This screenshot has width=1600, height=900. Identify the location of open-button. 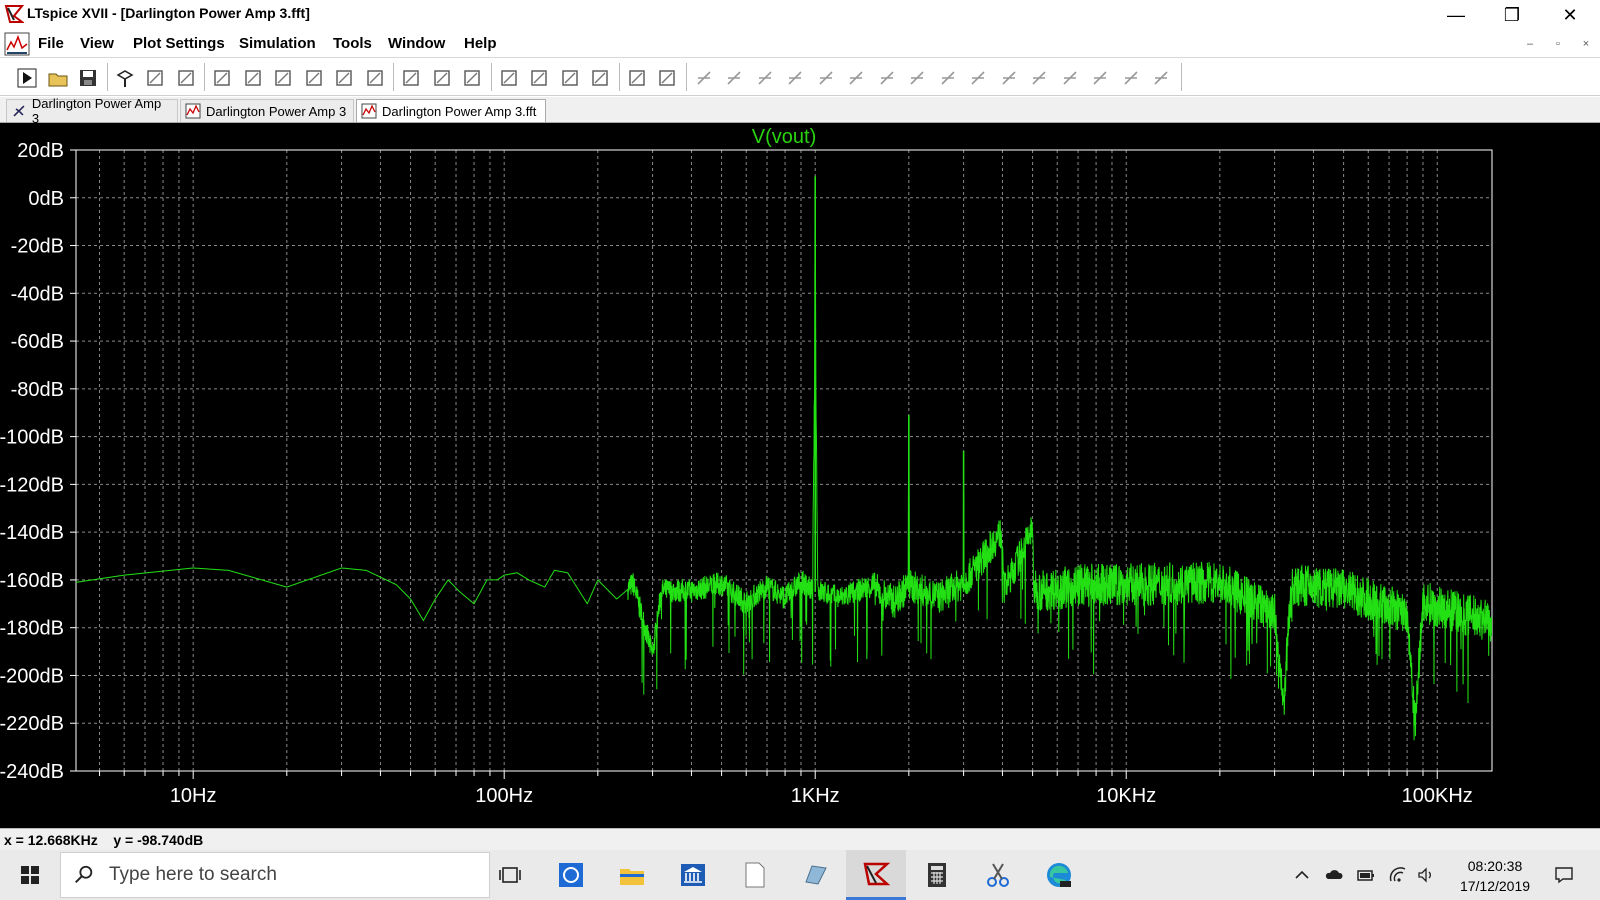
(58, 78).